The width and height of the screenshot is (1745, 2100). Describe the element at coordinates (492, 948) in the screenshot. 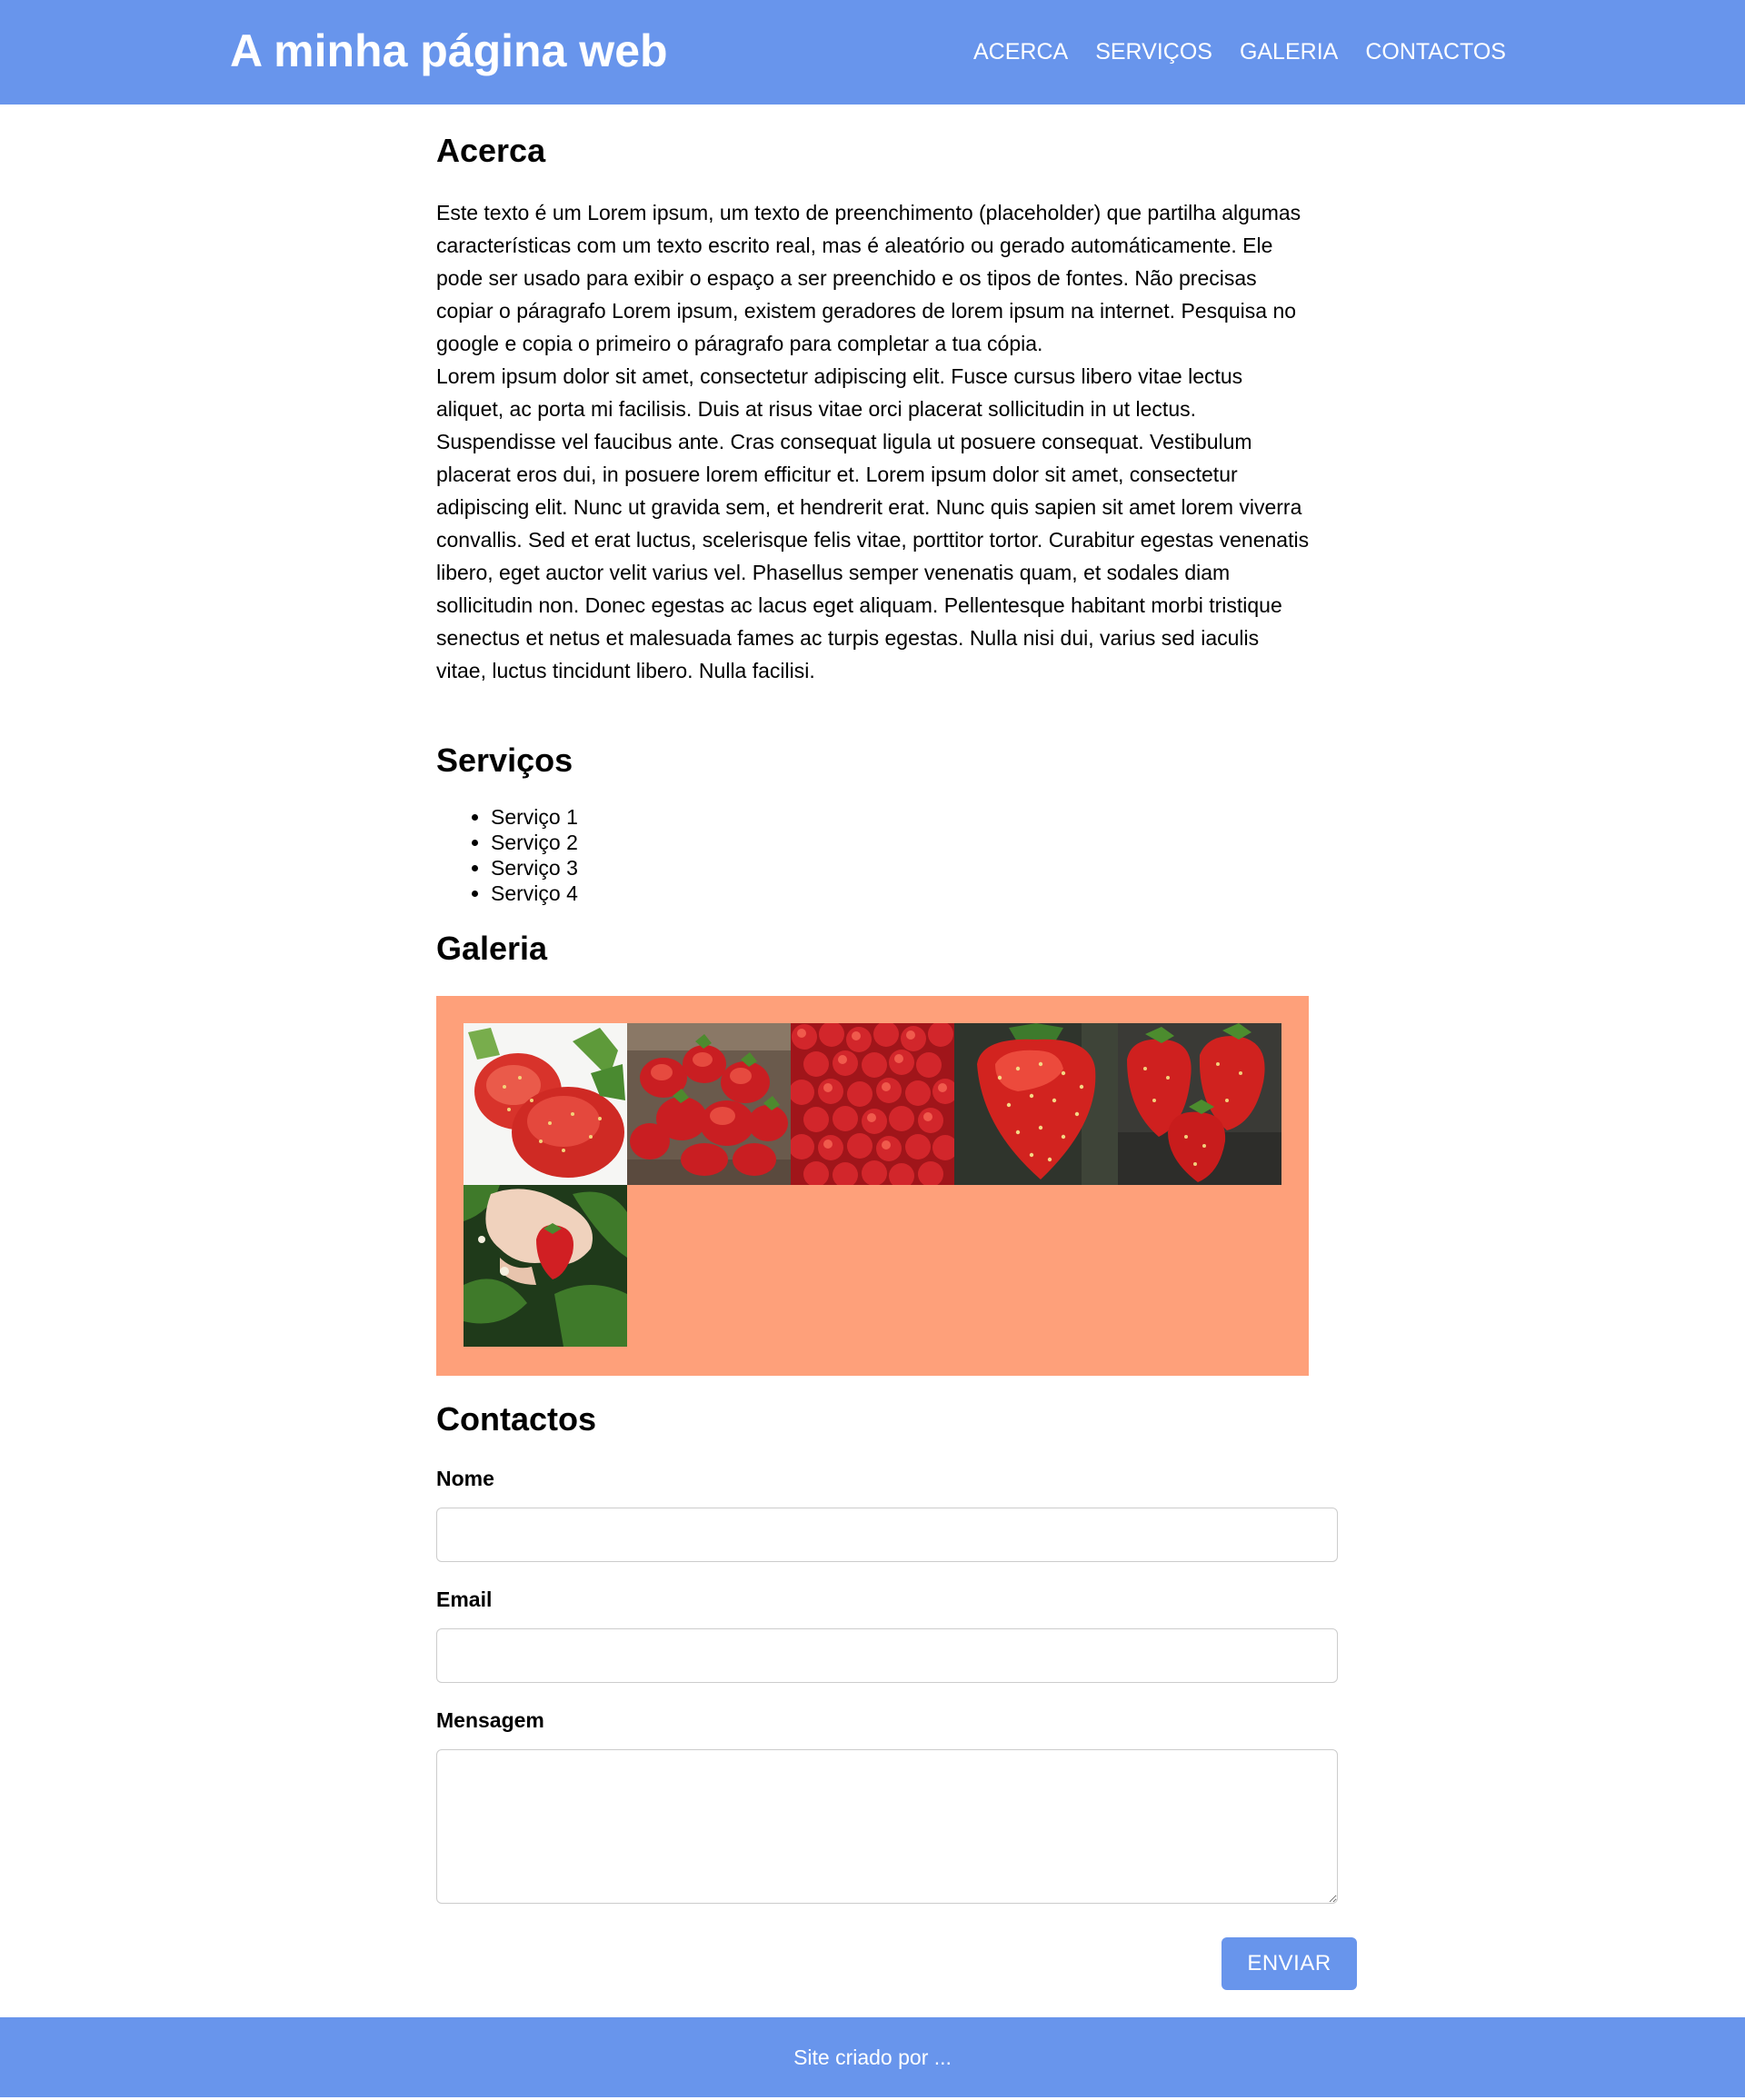

I see `gallery-heading: Galeria` at that location.